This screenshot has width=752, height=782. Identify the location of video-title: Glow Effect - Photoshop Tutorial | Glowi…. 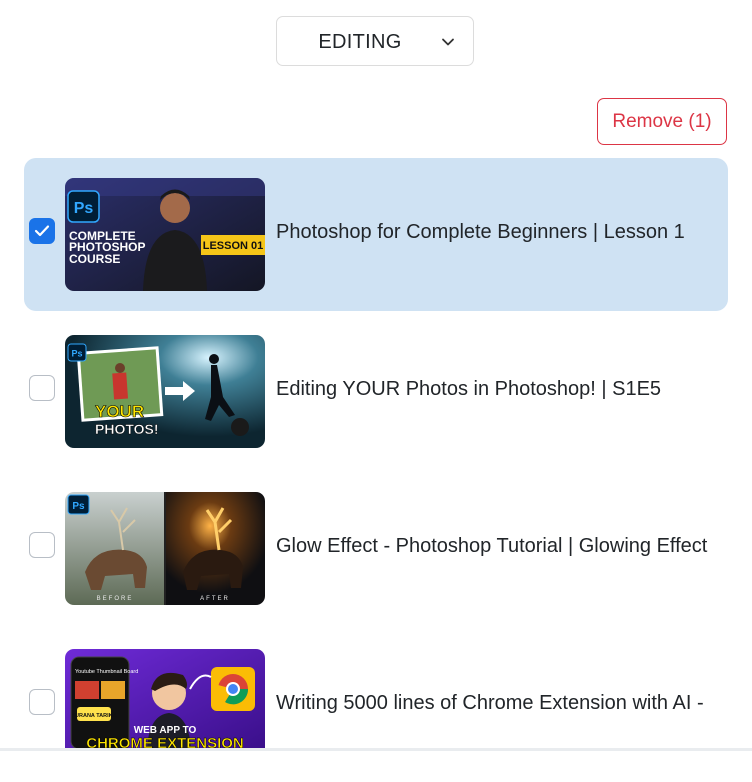
(491, 546).